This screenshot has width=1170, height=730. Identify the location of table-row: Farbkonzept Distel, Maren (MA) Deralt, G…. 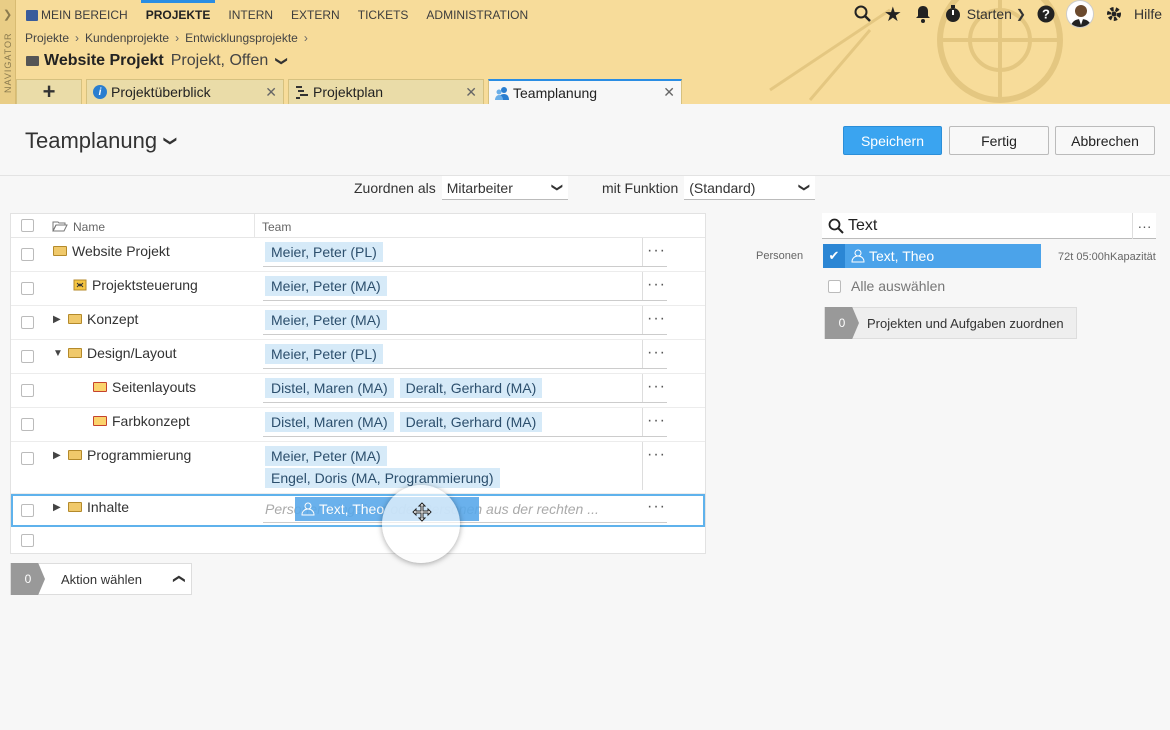
(358, 425).